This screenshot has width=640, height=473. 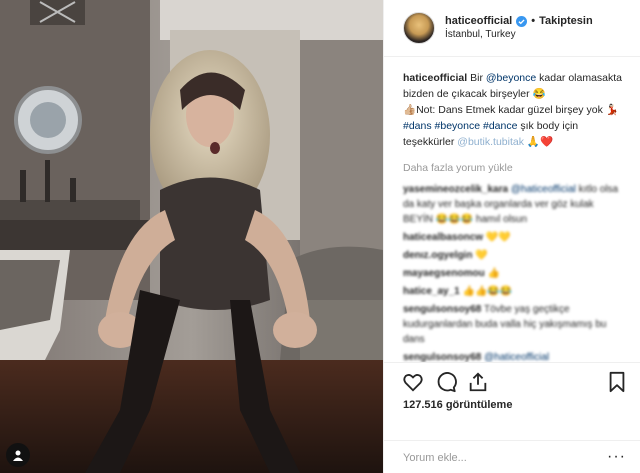 What do you see at coordinates (443, 237) in the screenshot?
I see `comment-username: haticealbasoncw` at bounding box center [443, 237].